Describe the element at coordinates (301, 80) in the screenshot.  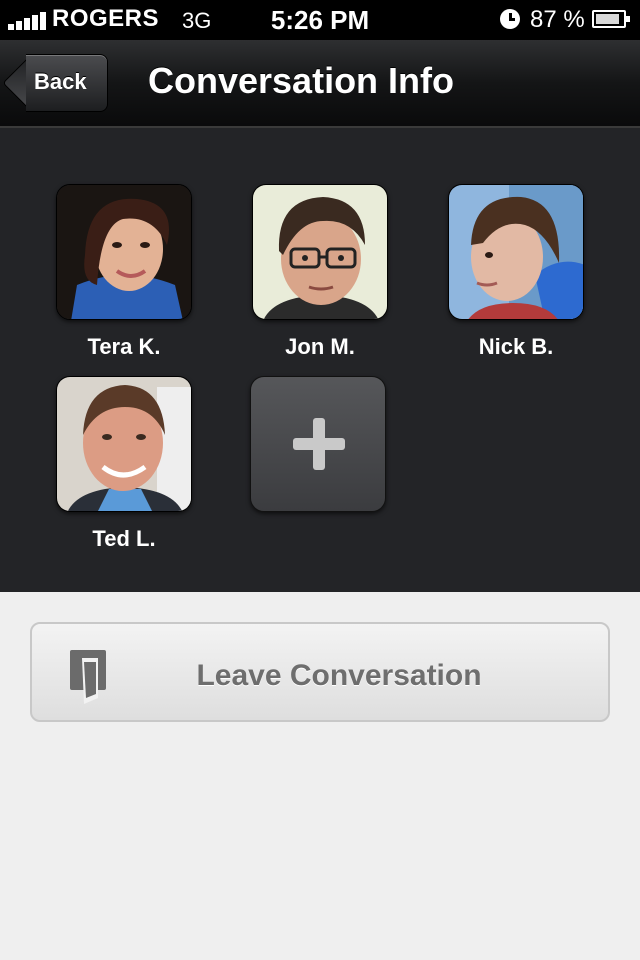
I see `page-title: Conversation Info` at that location.